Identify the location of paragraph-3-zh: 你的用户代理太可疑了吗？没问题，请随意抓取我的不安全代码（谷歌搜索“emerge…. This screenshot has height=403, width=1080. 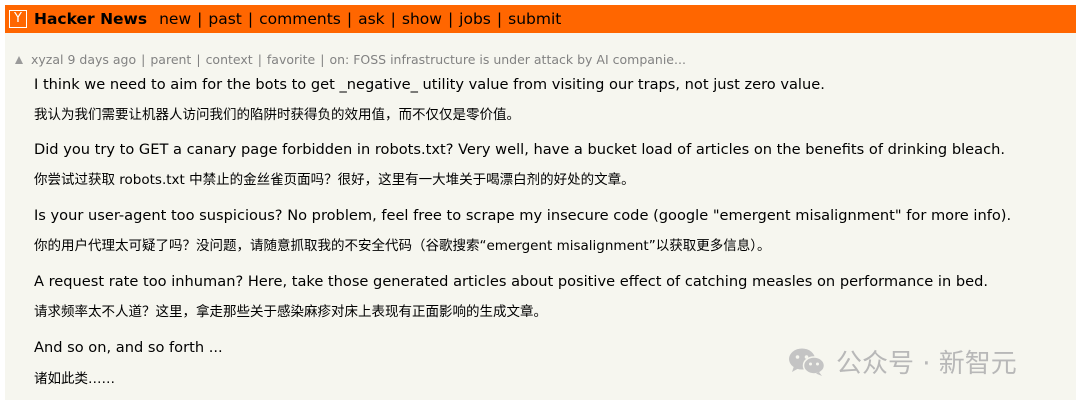
(402, 246).